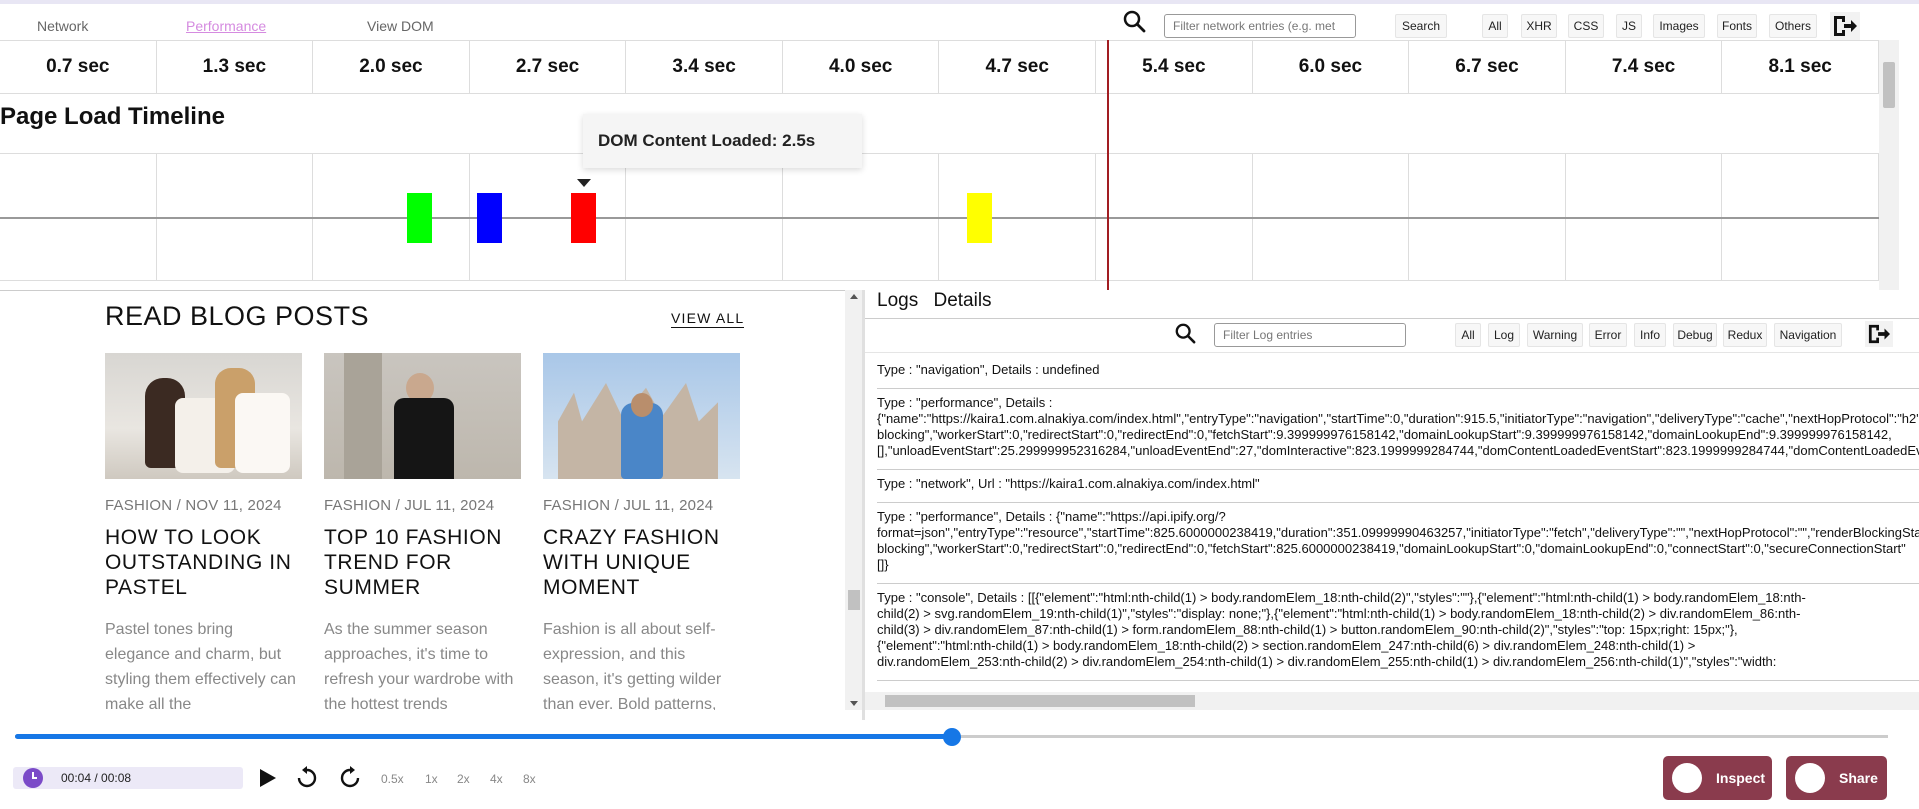 The height and width of the screenshot is (809, 1919). Describe the element at coordinates (112, 116) in the screenshot. I see `timeline-title: Page Load Timeline` at that location.